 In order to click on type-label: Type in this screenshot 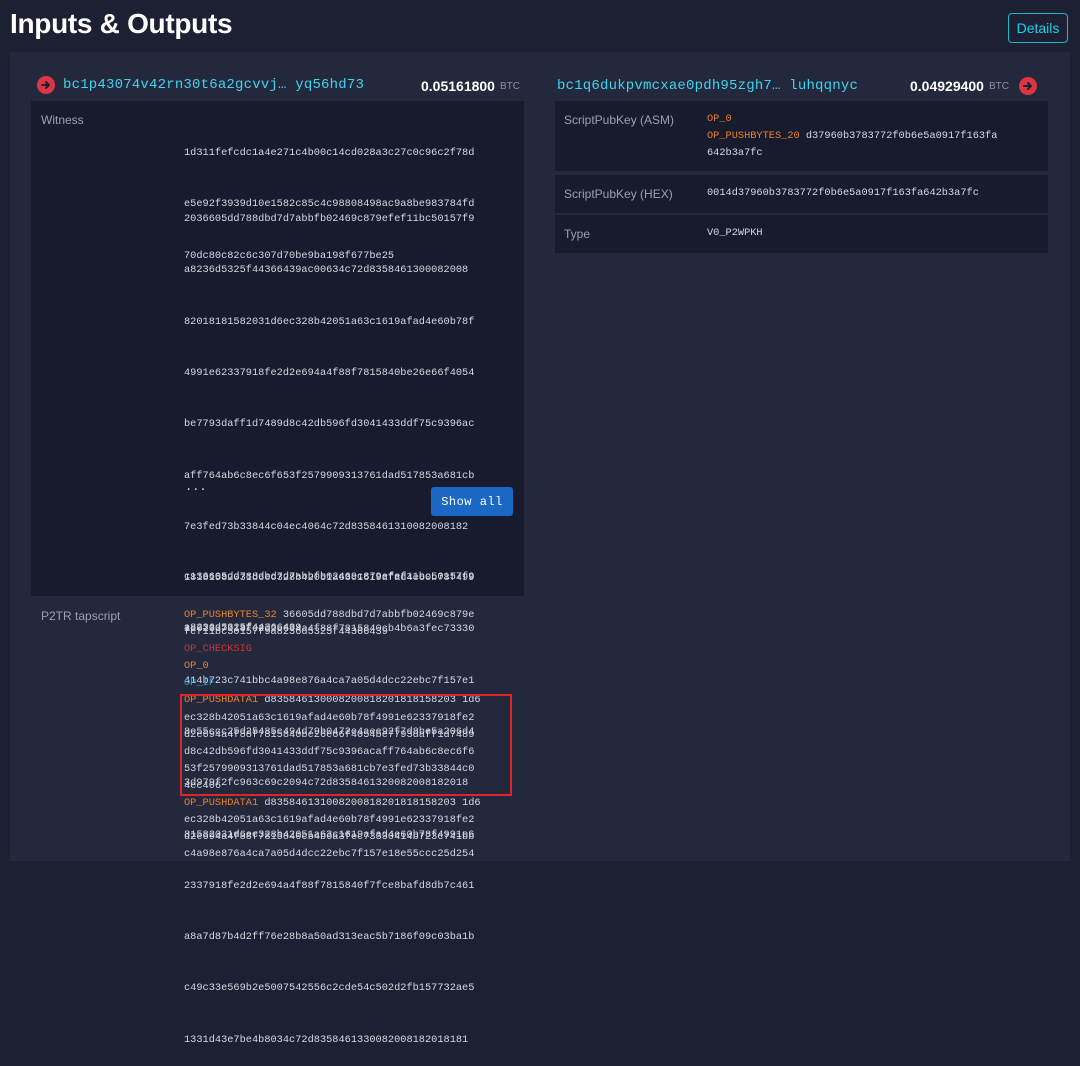, I will do `click(577, 234)`.